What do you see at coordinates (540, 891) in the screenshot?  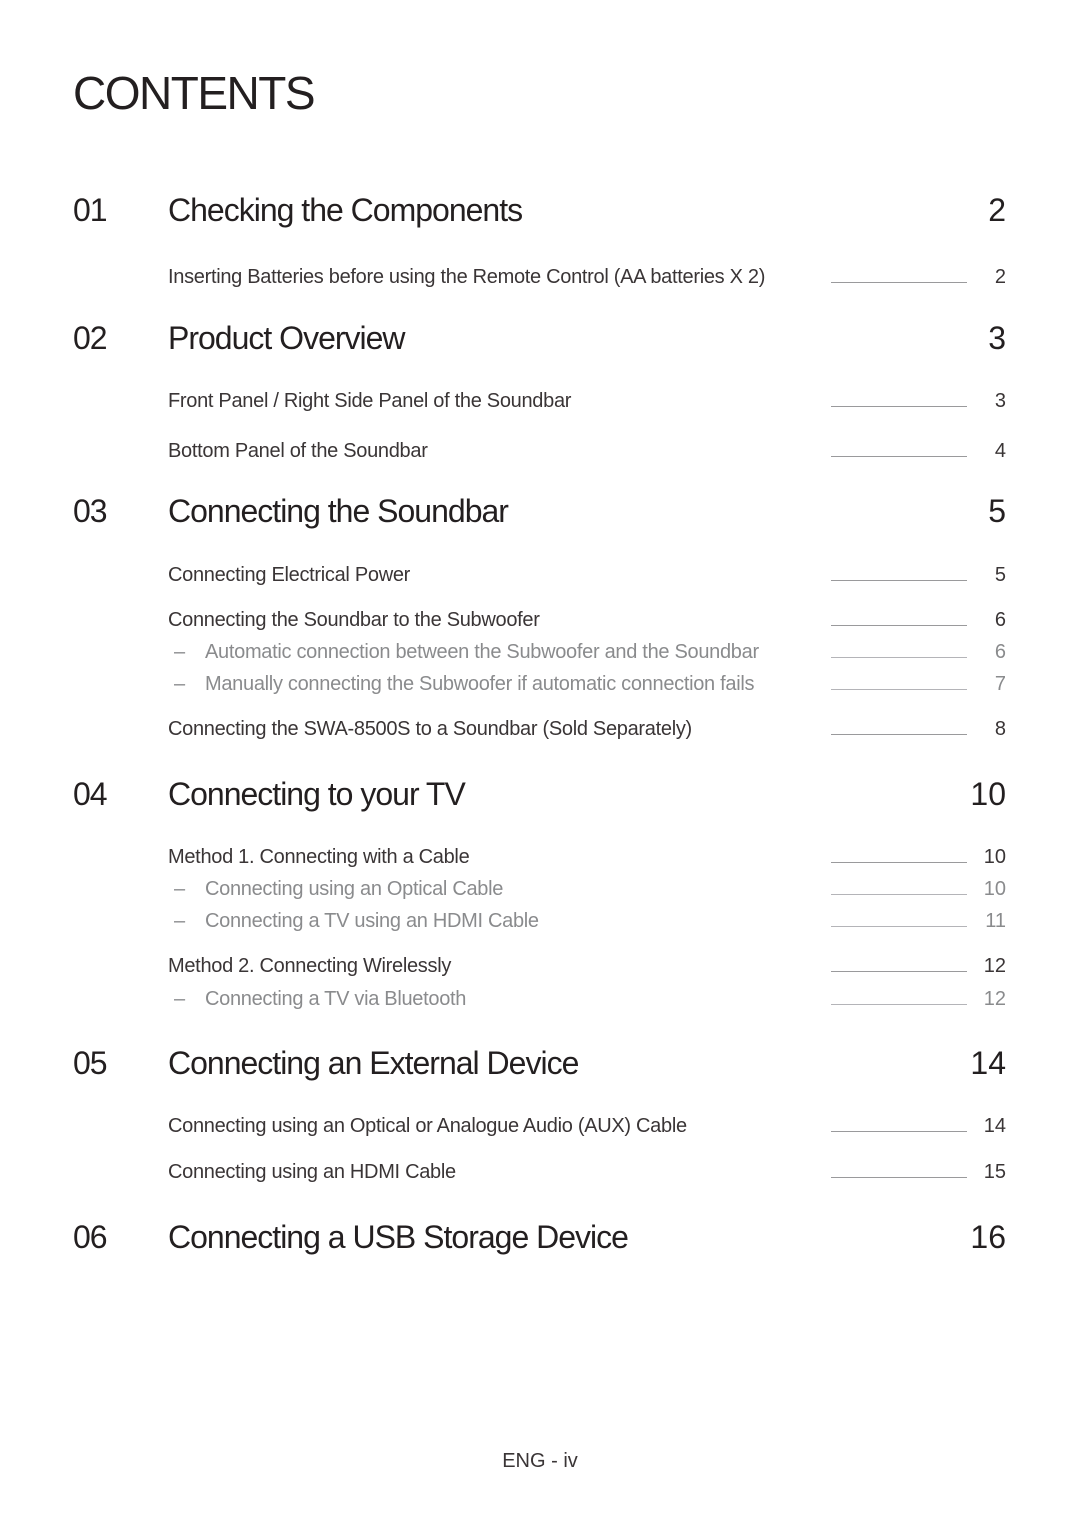 I see `toc-subentry: – Connecting using an Optical Cable 10` at bounding box center [540, 891].